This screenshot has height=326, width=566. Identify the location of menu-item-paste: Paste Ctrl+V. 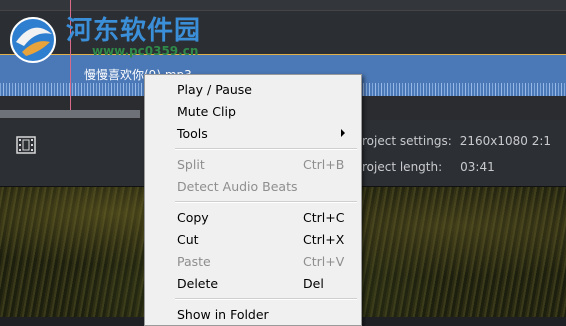
(253, 262).